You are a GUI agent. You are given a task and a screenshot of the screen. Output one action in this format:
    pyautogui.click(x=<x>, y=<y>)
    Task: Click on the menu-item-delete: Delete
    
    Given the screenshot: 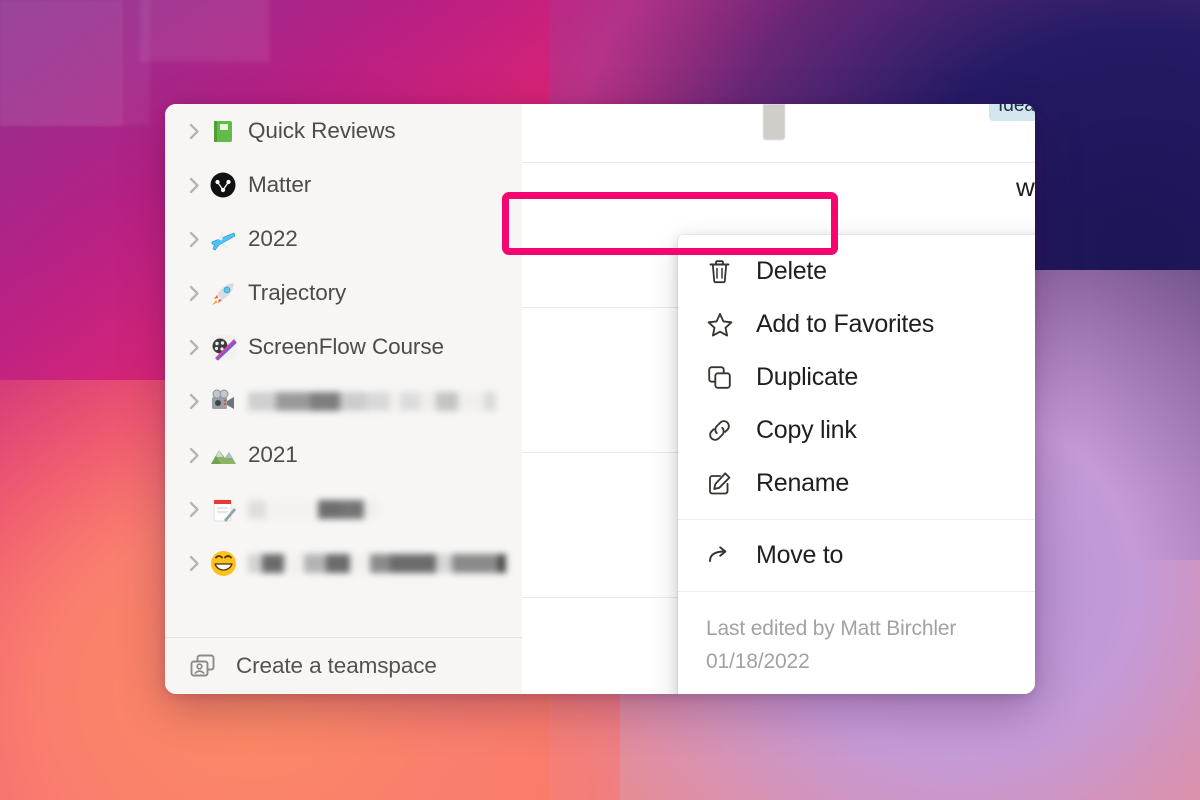 What is the action you would take?
    pyautogui.click(x=856, y=271)
    